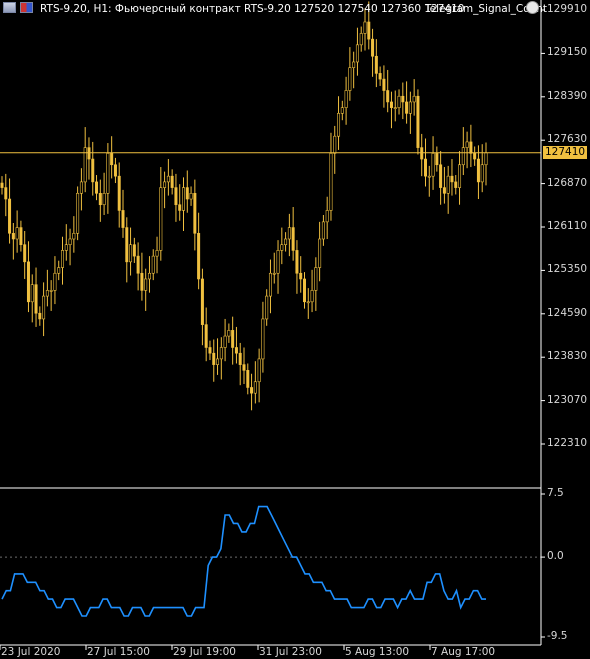 Image resolution: width=590 pixels, height=659 pixels. What do you see at coordinates (567, 9) in the screenshot?
I see `price-axis-label: 129910` at bounding box center [567, 9].